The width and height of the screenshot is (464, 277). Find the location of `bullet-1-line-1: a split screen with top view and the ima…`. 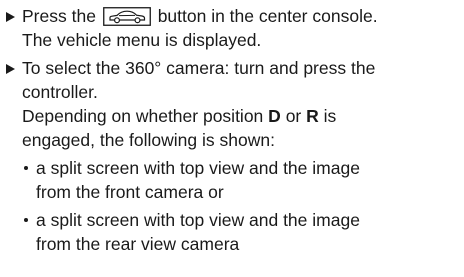

bullet-1-line-1: a split screen with top view and the ima… is located at coordinates (198, 168).